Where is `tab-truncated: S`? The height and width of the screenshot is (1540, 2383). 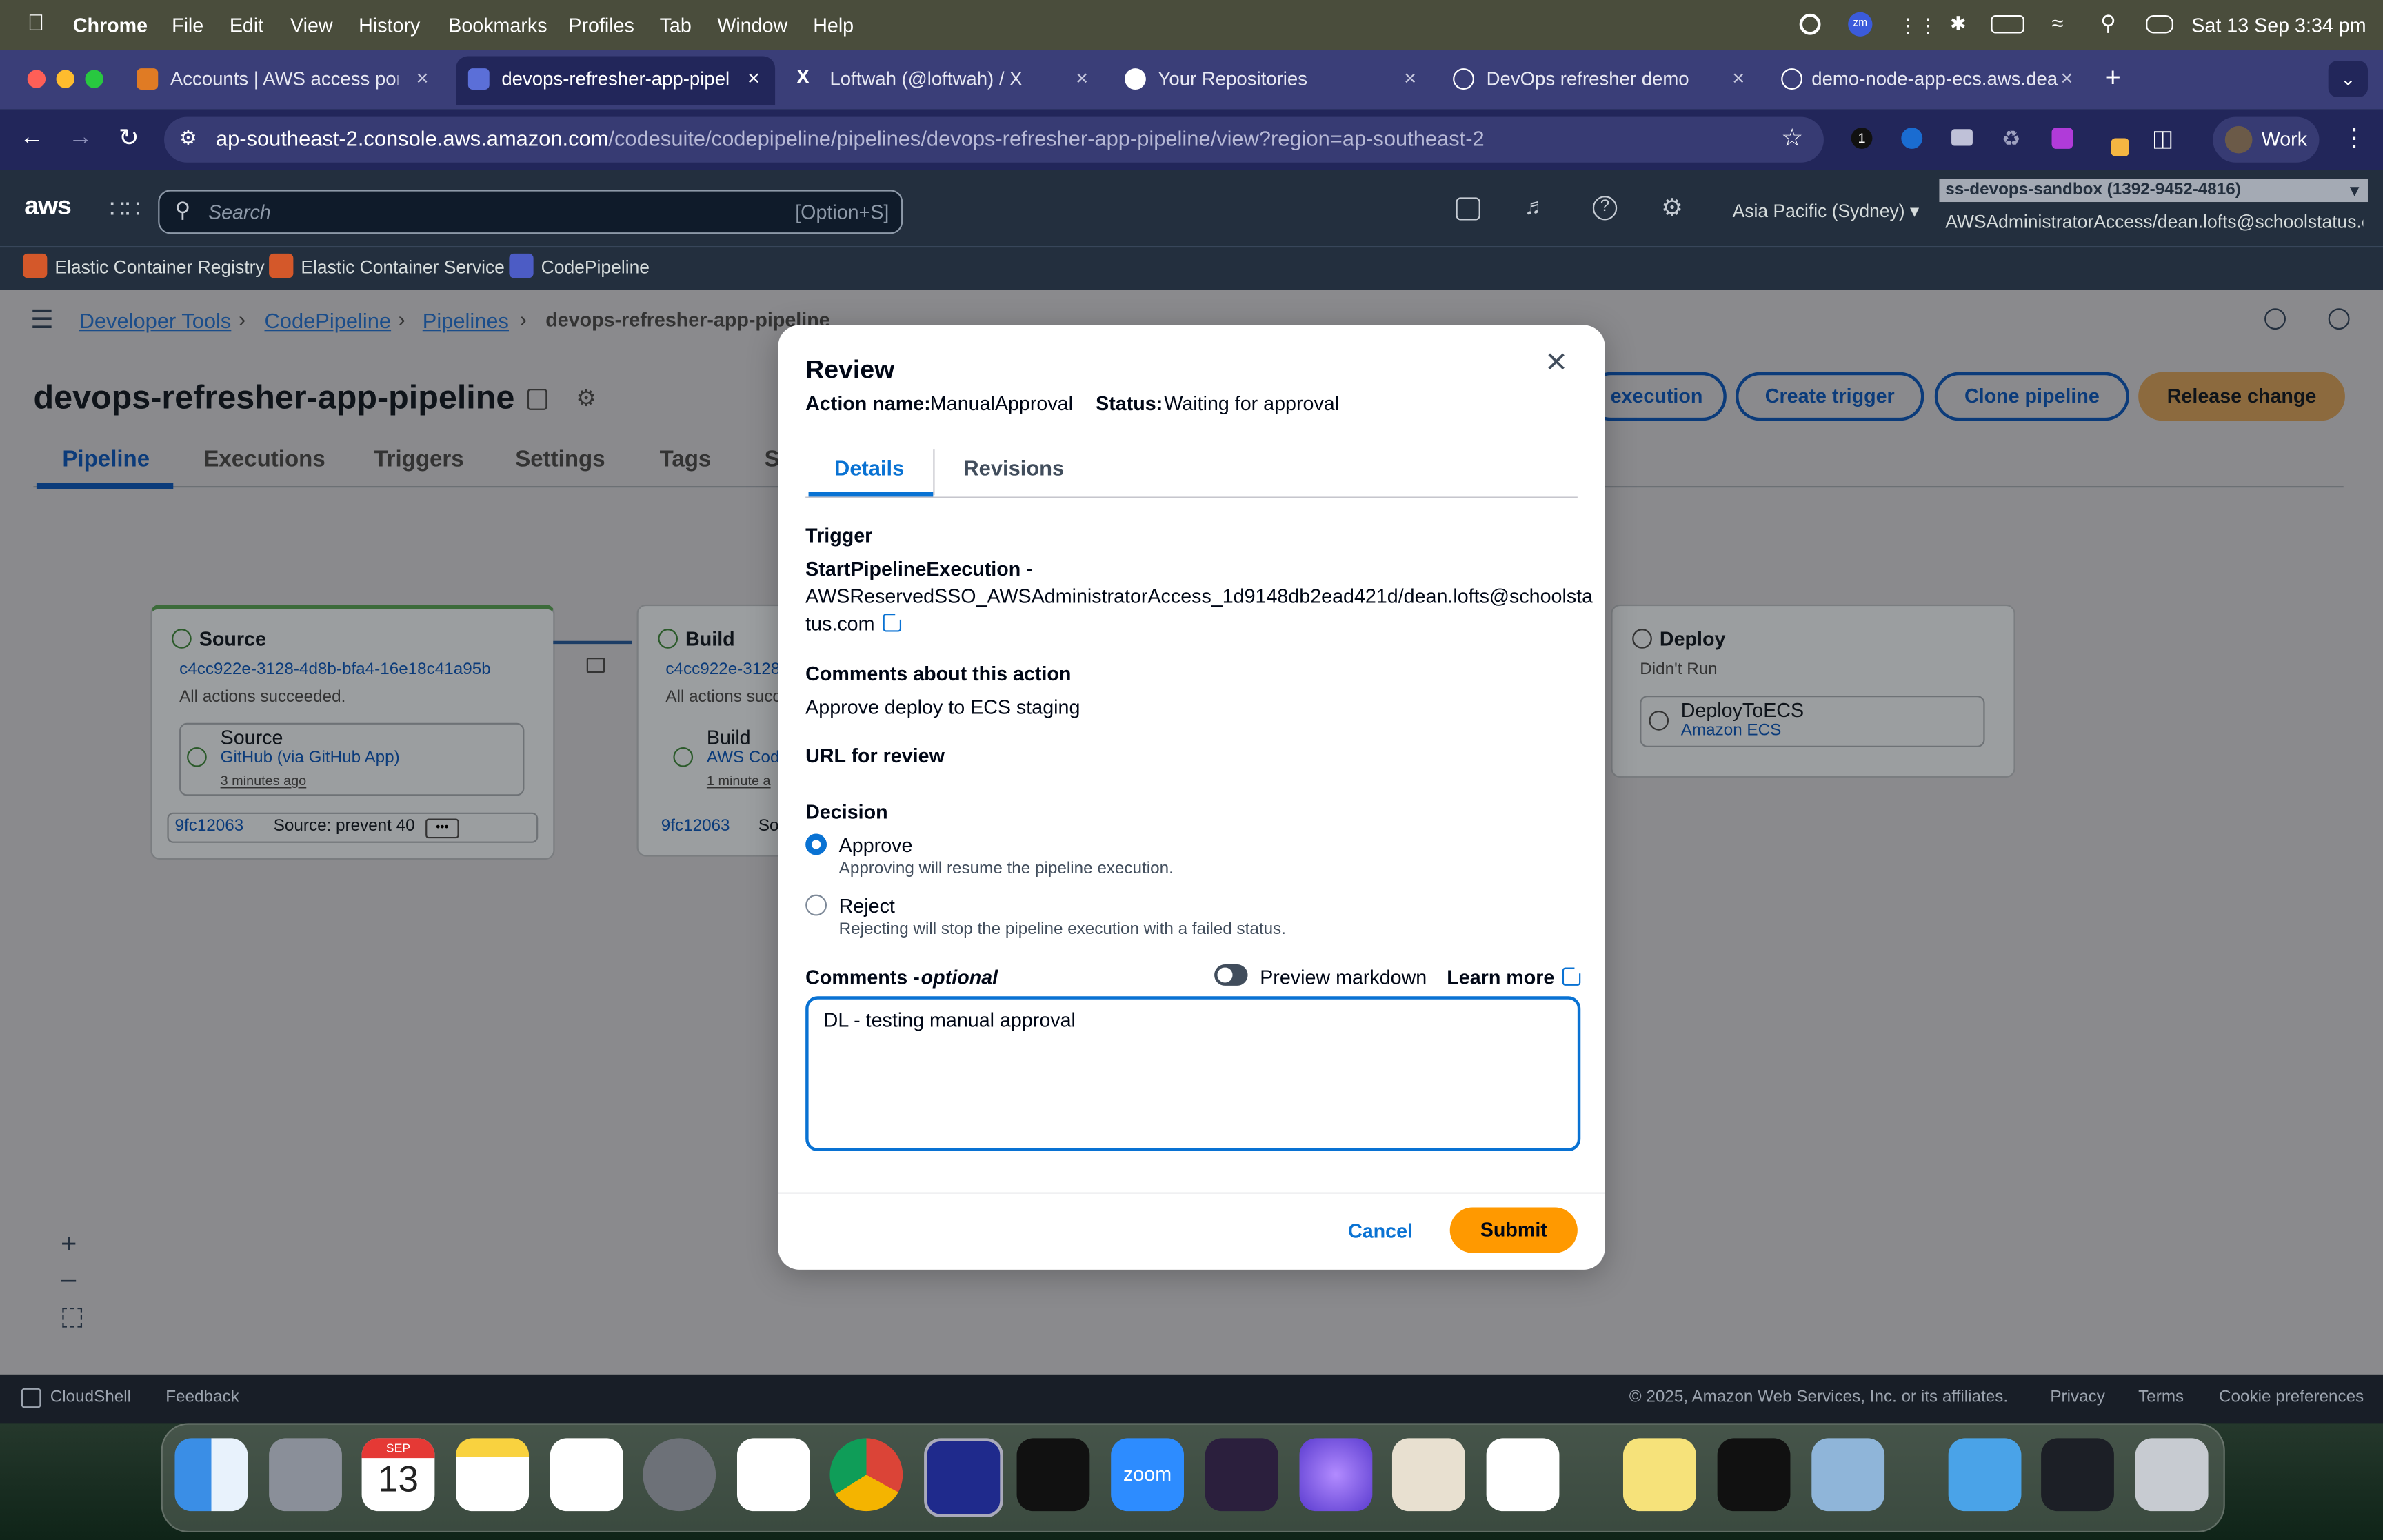 tab-truncated: S is located at coordinates (772, 460).